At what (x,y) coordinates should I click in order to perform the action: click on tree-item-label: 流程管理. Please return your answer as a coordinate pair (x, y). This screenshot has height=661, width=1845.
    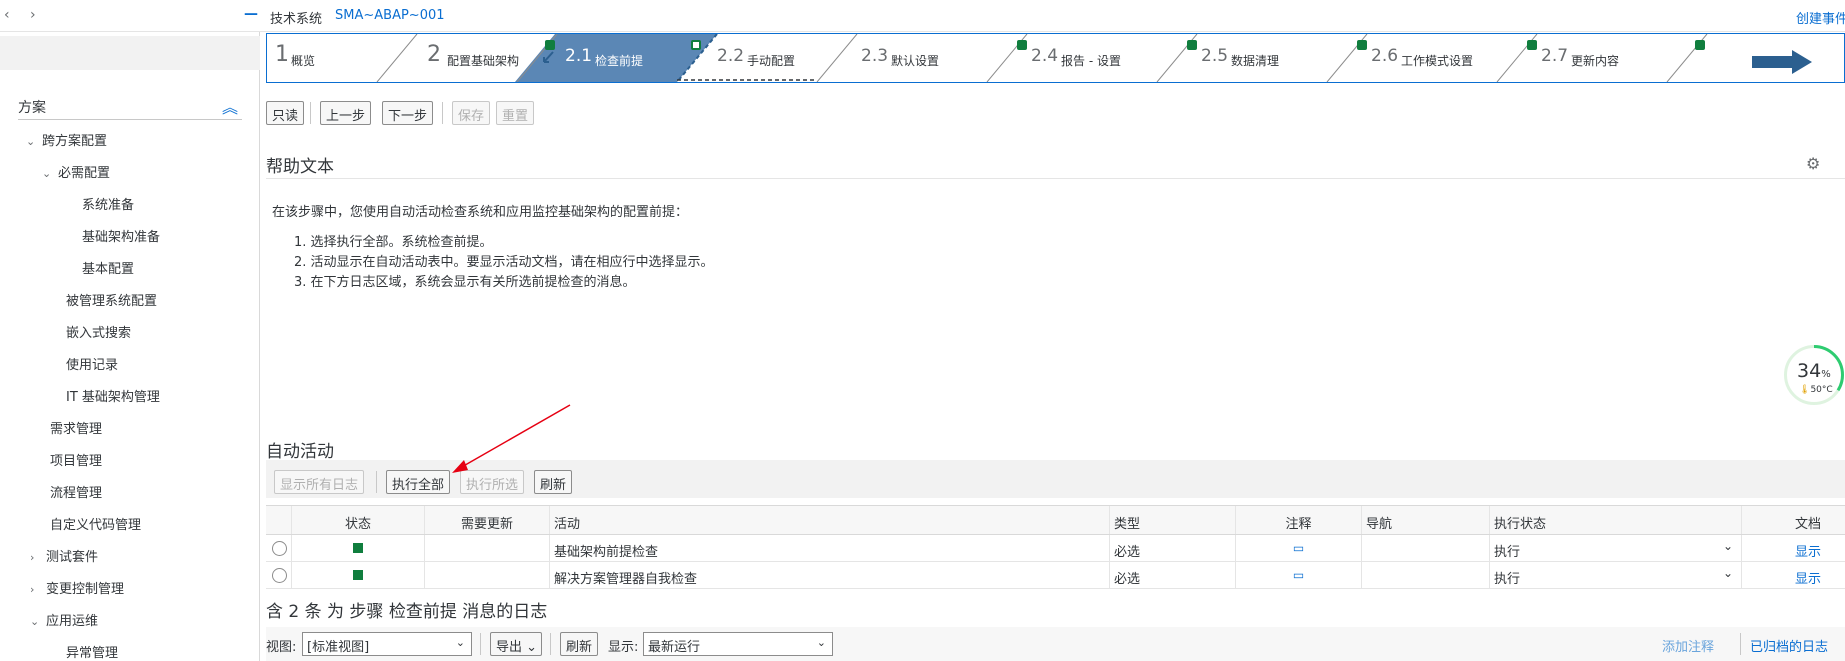
    Looking at the image, I should click on (76, 493).